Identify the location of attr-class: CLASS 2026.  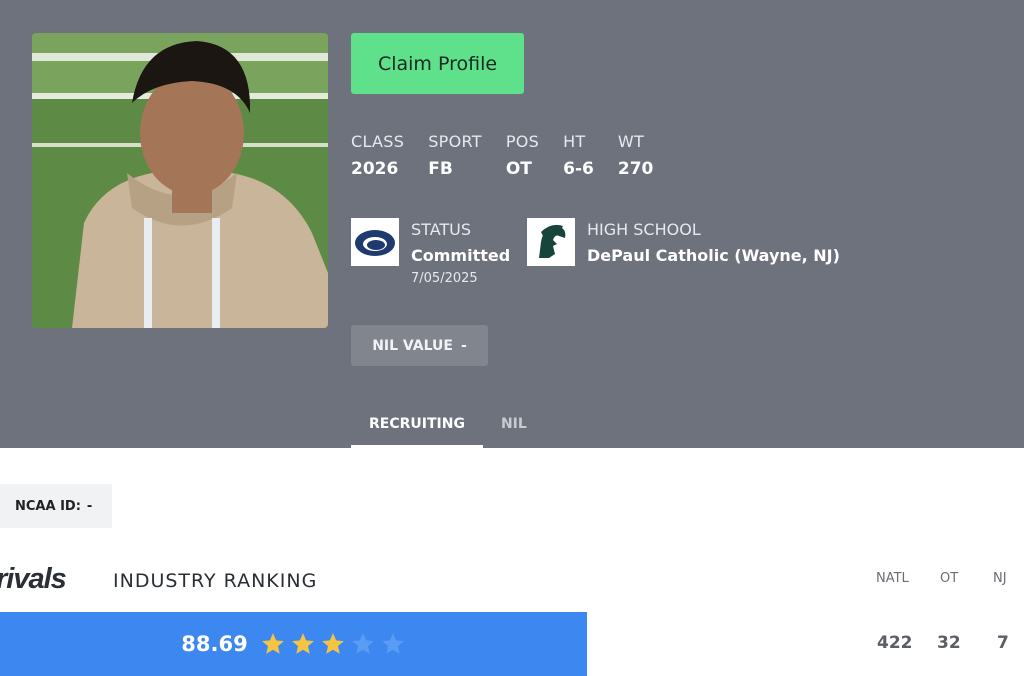
(377, 155).